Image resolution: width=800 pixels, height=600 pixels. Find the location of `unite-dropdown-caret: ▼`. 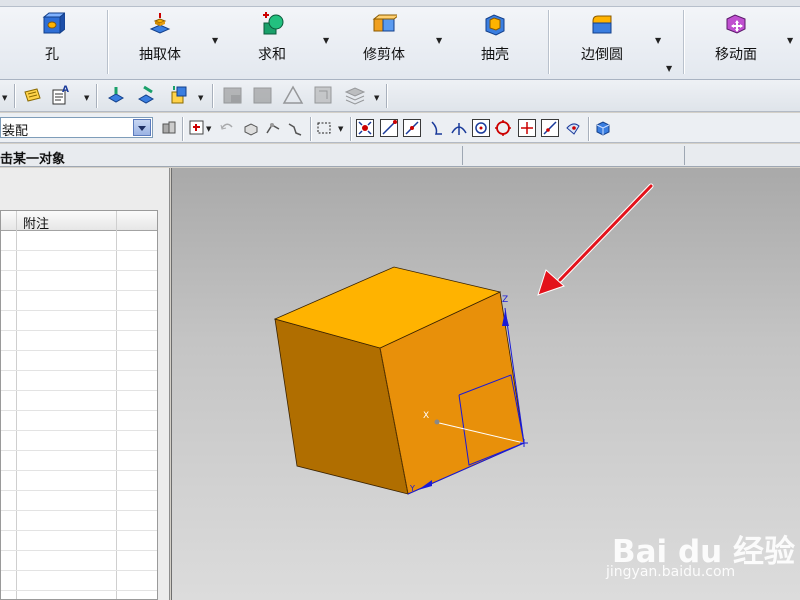

unite-dropdown-caret: ▼ is located at coordinates (326, 40).